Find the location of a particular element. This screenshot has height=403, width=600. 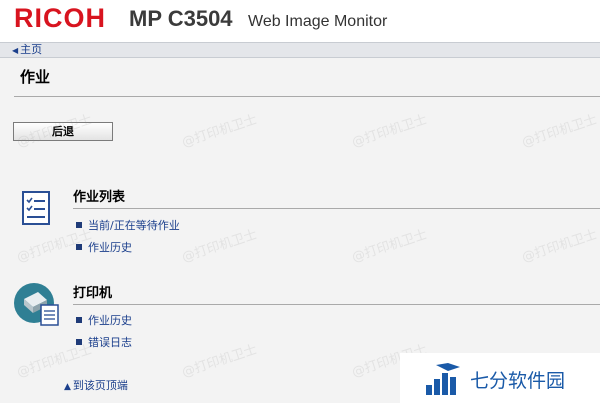

title-divider is located at coordinates (307, 96).